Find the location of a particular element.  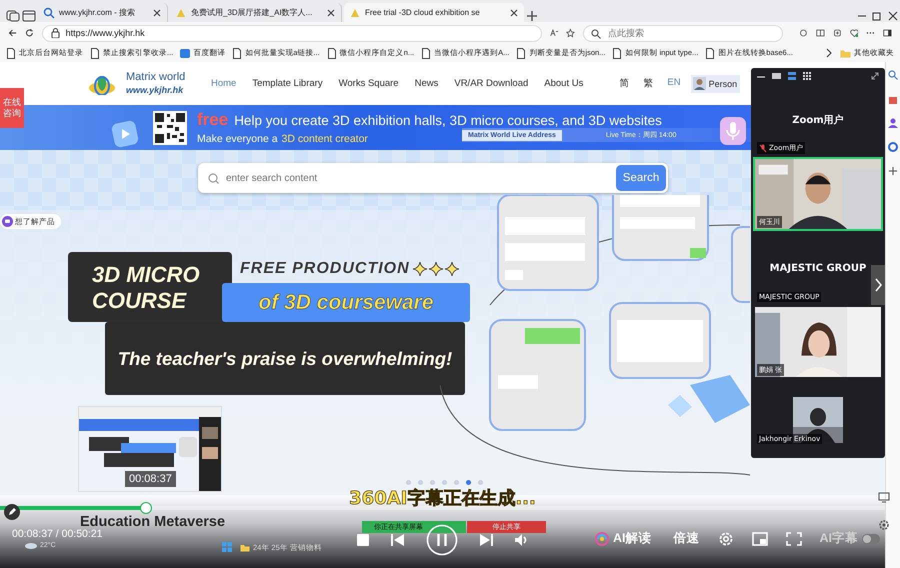

avatar-icon is located at coordinates (699, 83).